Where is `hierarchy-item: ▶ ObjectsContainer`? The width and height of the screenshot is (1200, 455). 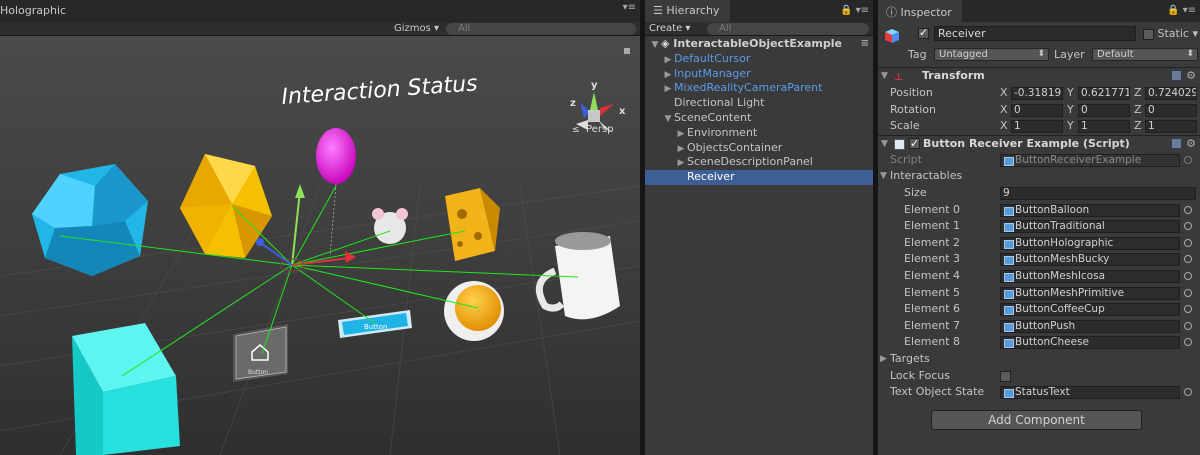
hierarchy-item: ▶ ObjectsContainer is located at coordinates (759, 148).